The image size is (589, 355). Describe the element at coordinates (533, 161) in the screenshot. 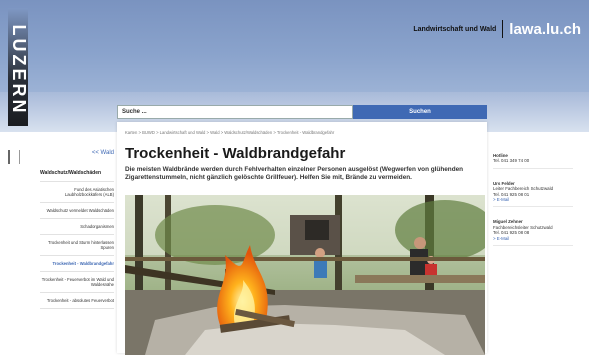

I see `contact-hotline: Hotline Tel. 041 349 74 00` at that location.